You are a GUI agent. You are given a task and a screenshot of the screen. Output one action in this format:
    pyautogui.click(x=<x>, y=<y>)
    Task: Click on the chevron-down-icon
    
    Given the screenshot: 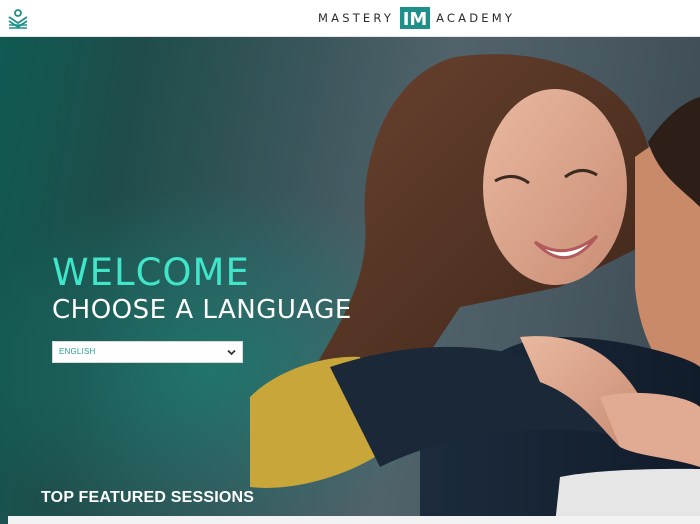 What is the action you would take?
    pyautogui.click(x=231, y=352)
    